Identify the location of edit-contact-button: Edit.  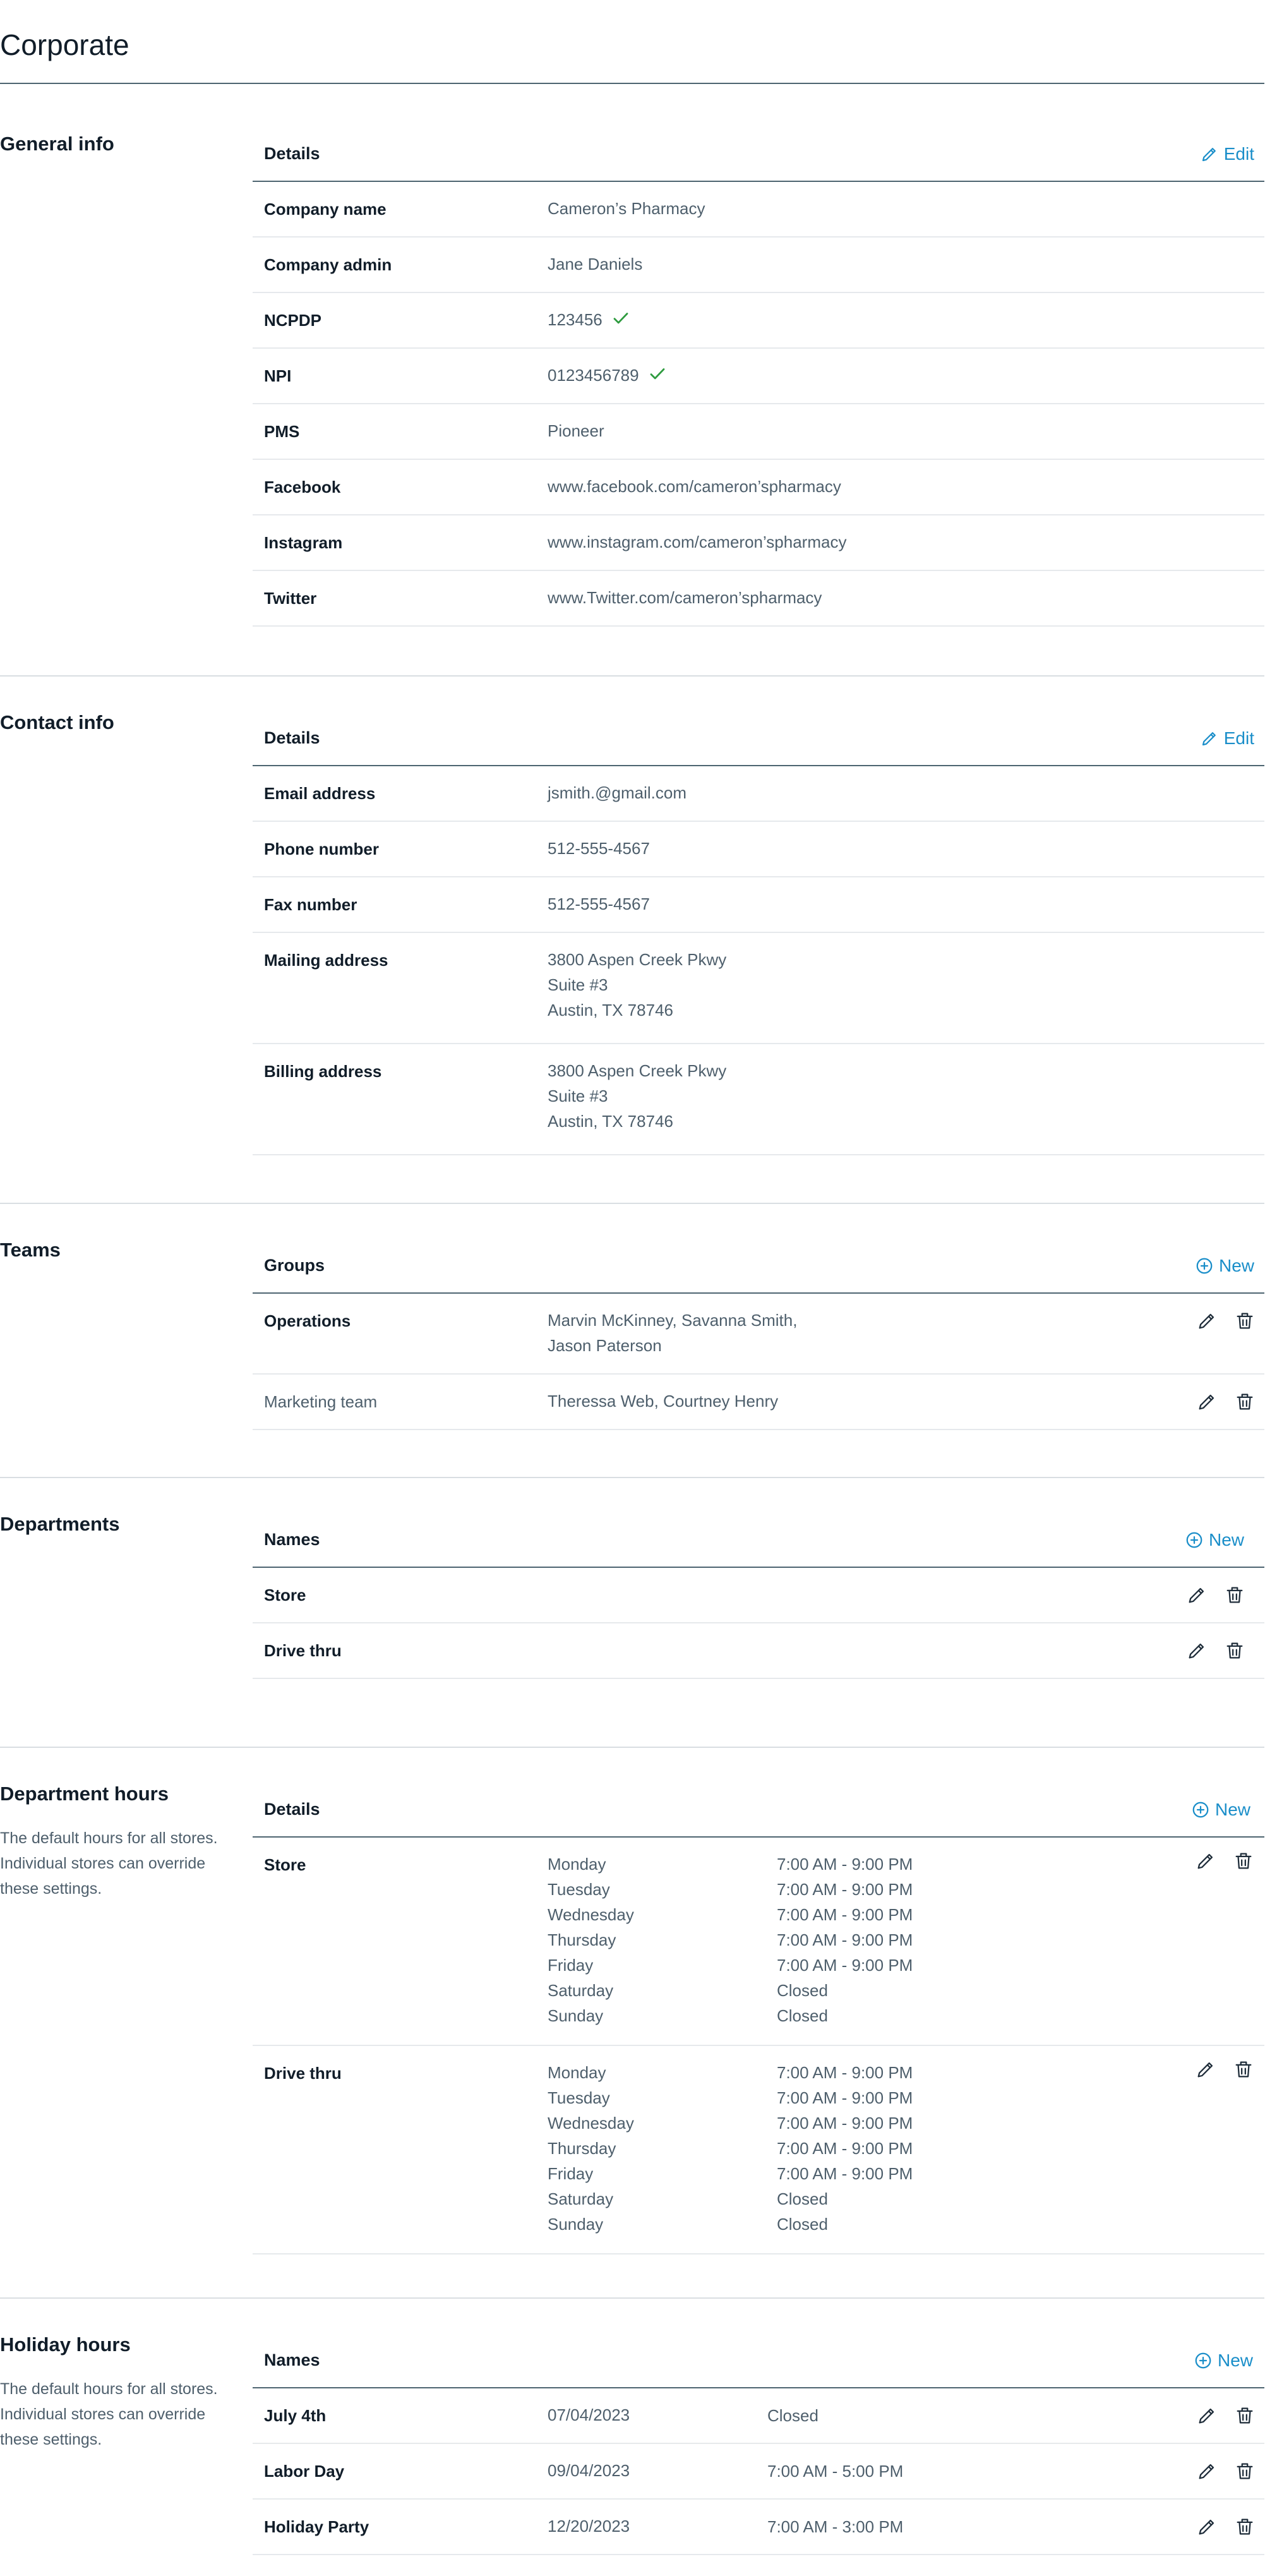
(1227, 738).